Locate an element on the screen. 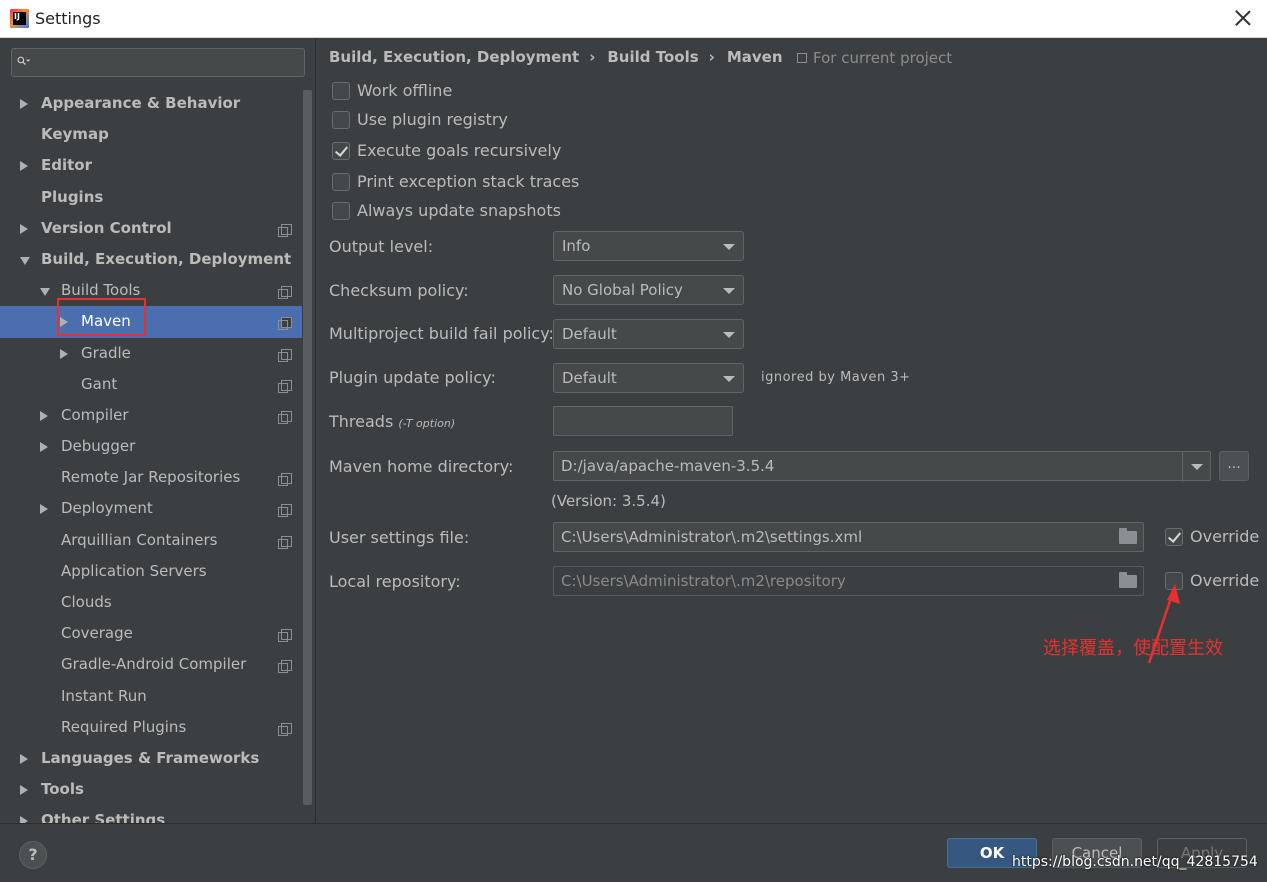 Image resolution: width=1267 pixels, height=882 pixels. sidebar-item-application-servers: Application Servers is located at coordinates (151, 571).